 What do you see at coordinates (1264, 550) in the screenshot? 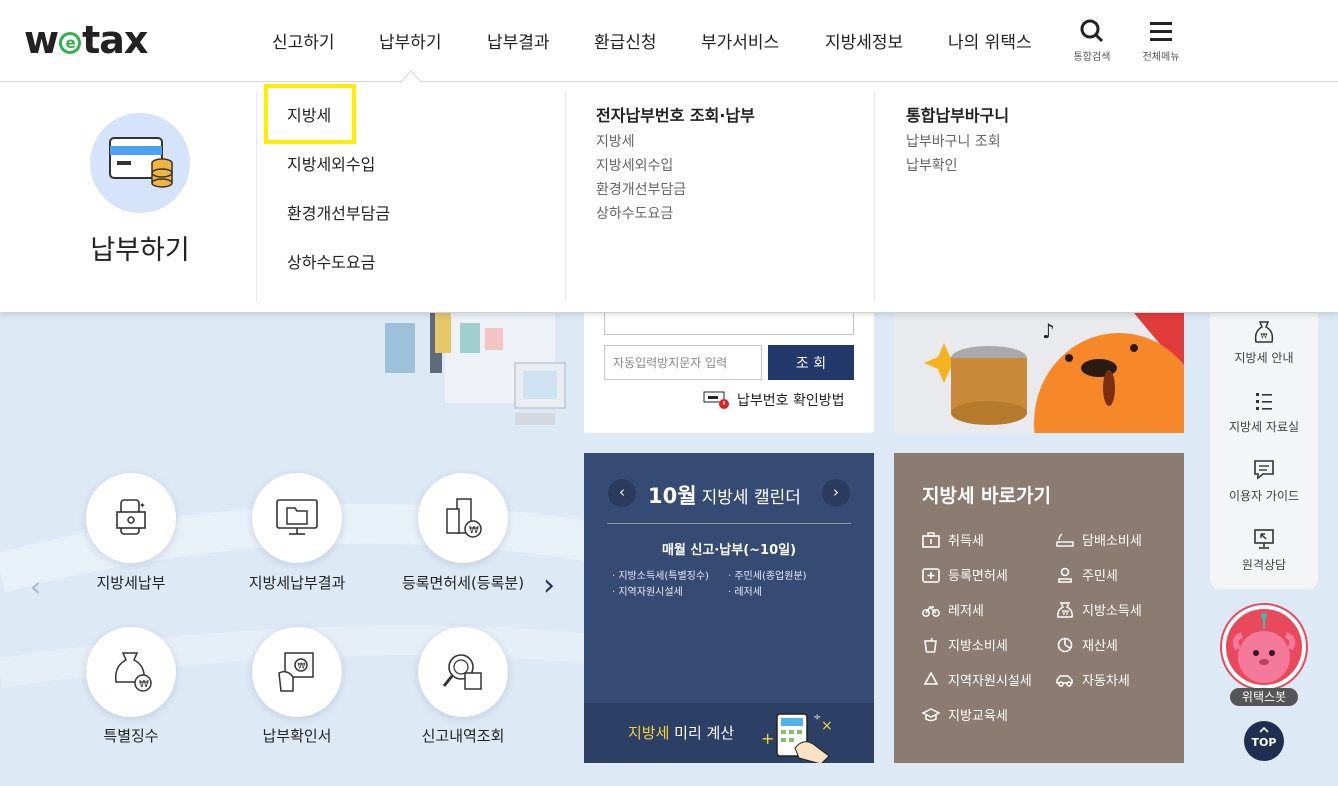
I see `sidebar-remote-support: 원격상담` at bounding box center [1264, 550].